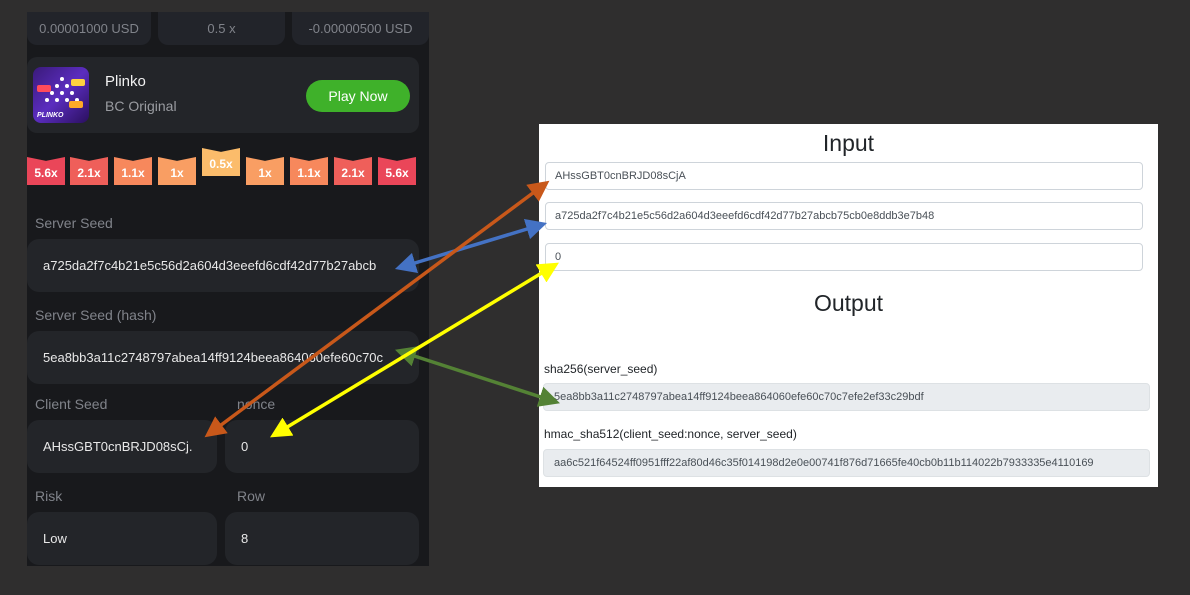  What do you see at coordinates (360, 28) in the screenshot?
I see `profit-stat: -0.00000500 USD` at bounding box center [360, 28].